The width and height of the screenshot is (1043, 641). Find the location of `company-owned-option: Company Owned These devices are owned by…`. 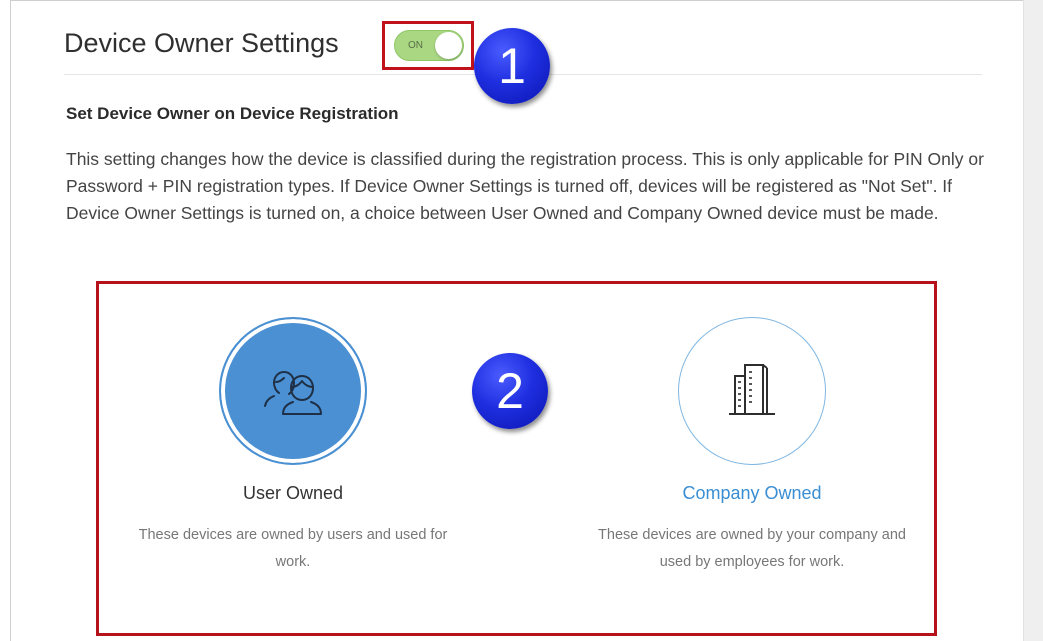

company-owned-option: Company Owned These devices are owned by… is located at coordinates (752, 446).